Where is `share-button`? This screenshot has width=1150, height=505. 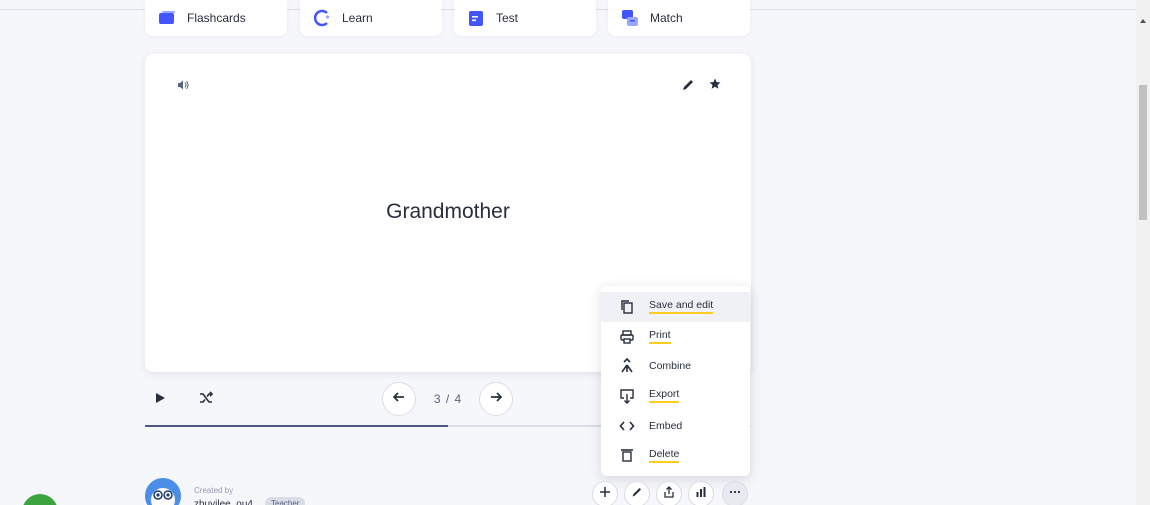
share-button is located at coordinates (669, 493).